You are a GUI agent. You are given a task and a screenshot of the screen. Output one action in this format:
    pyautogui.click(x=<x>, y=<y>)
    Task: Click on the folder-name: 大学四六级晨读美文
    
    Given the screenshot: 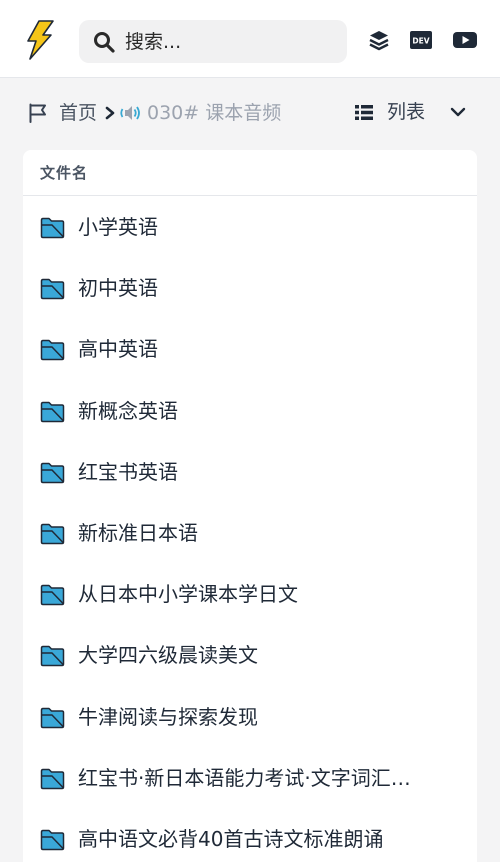 What is the action you would take?
    pyautogui.click(x=168, y=655)
    